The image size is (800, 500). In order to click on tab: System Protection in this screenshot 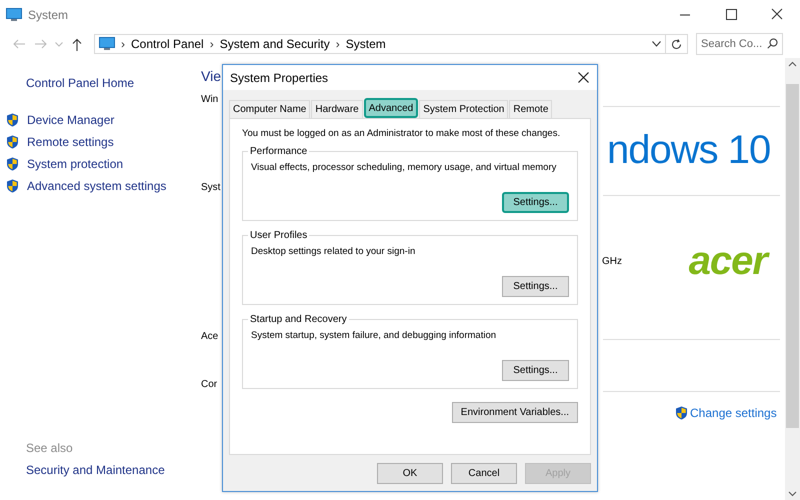, I will do `click(463, 109)`.